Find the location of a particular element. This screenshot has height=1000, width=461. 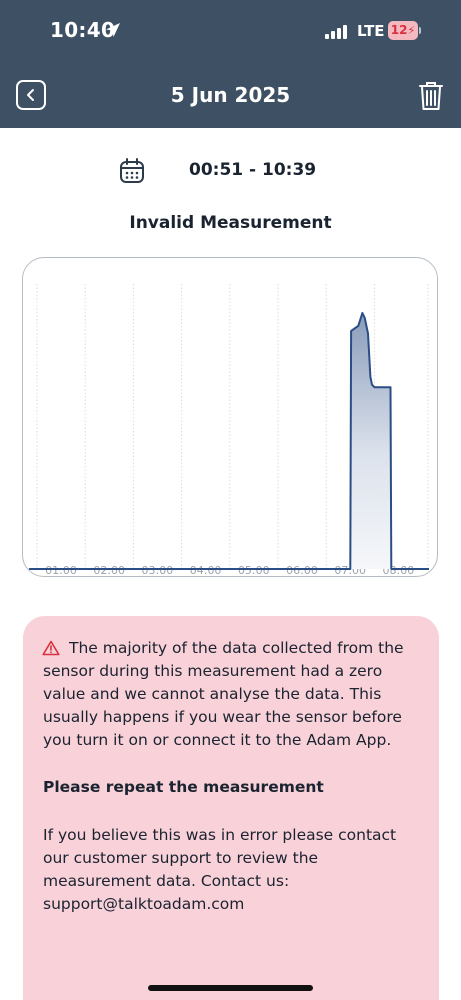

page-title: 5 Jun 2025 is located at coordinates (230, 95).